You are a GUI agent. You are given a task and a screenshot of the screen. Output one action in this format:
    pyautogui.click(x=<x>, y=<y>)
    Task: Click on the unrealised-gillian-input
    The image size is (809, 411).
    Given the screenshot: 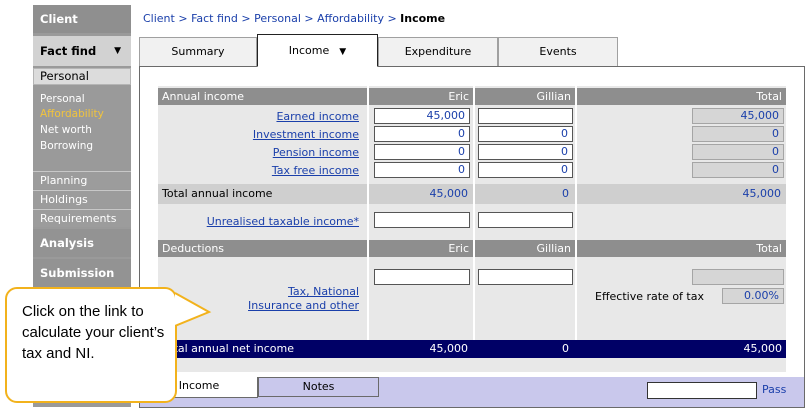 What is the action you would take?
    pyautogui.click(x=525, y=220)
    